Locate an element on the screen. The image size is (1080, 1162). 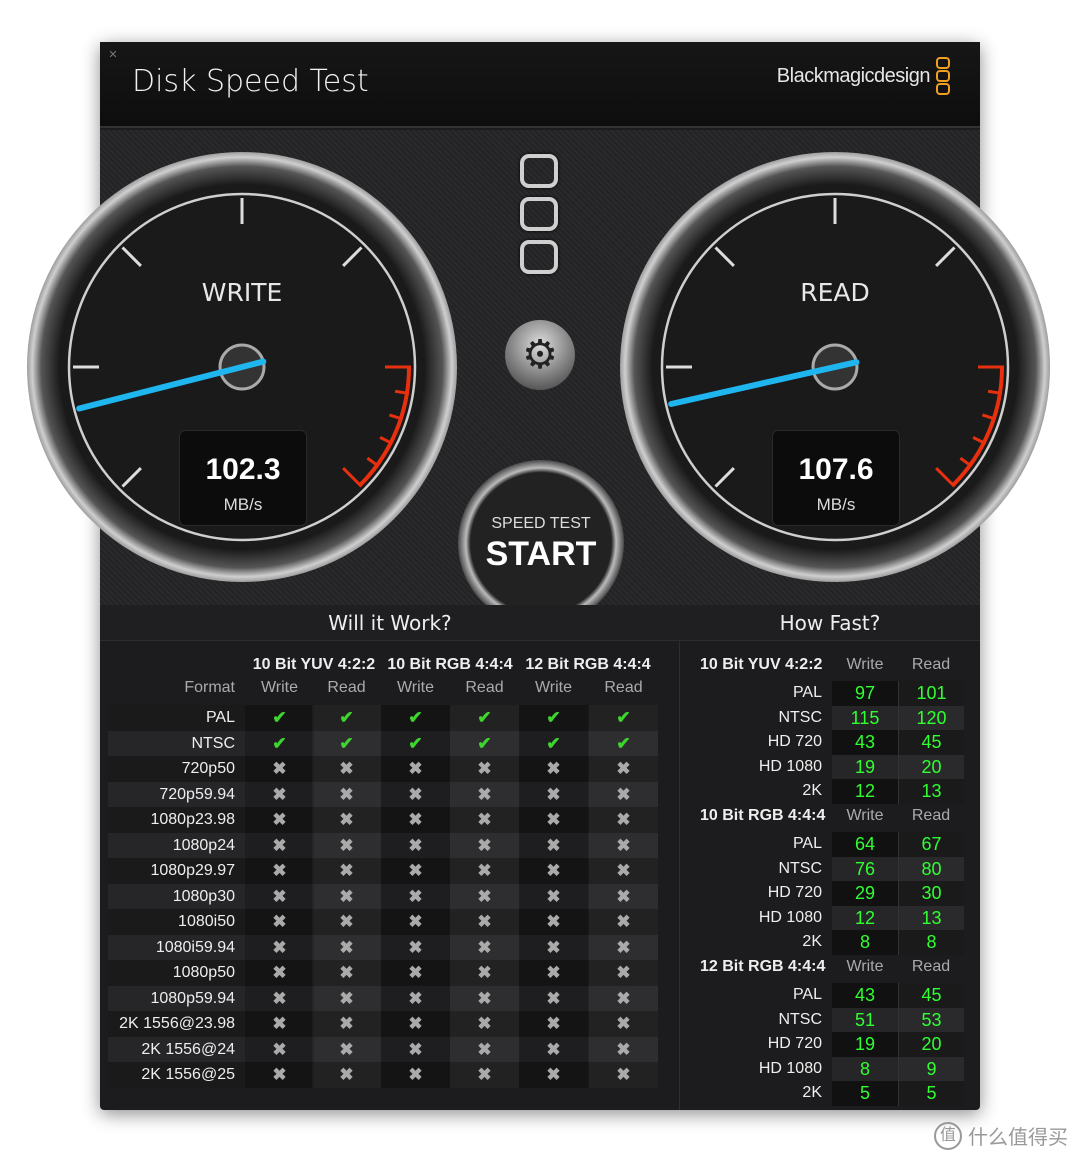
read-speed: 45 is located at coordinates (931, 995).